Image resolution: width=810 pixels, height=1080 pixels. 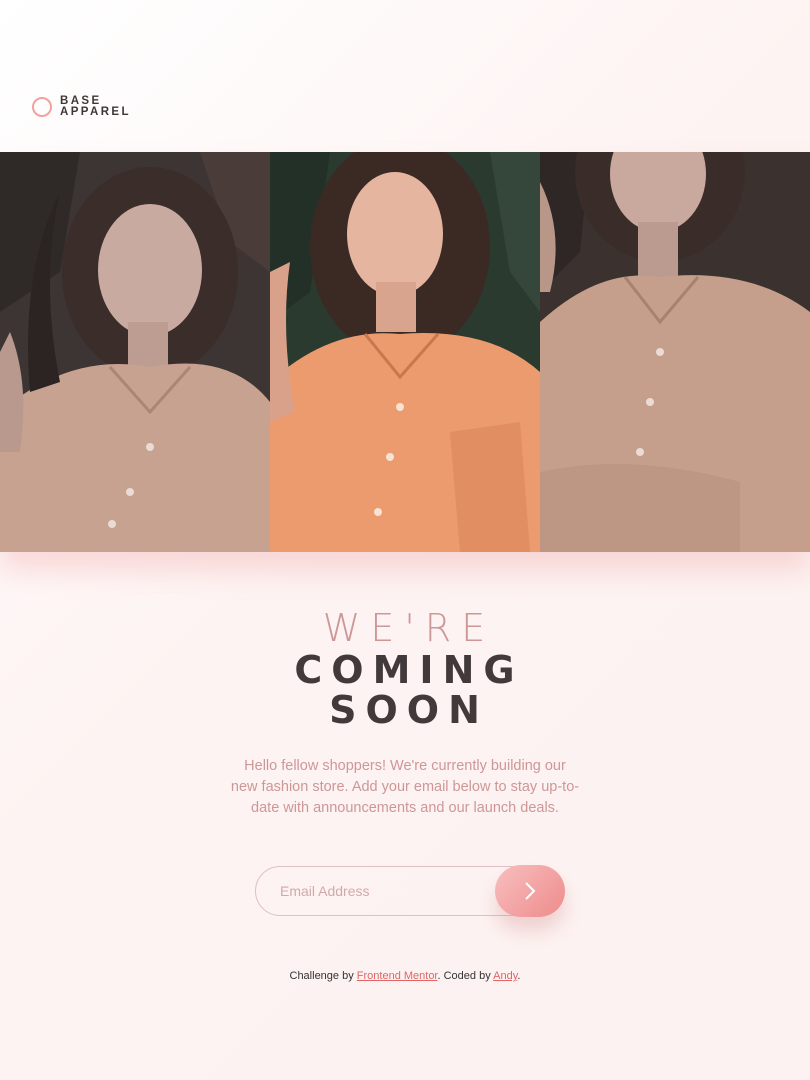 What do you see at coordinates (135, 352) in the screenshot?
I see `hero-photo-left` at bounding box center [135, 352].